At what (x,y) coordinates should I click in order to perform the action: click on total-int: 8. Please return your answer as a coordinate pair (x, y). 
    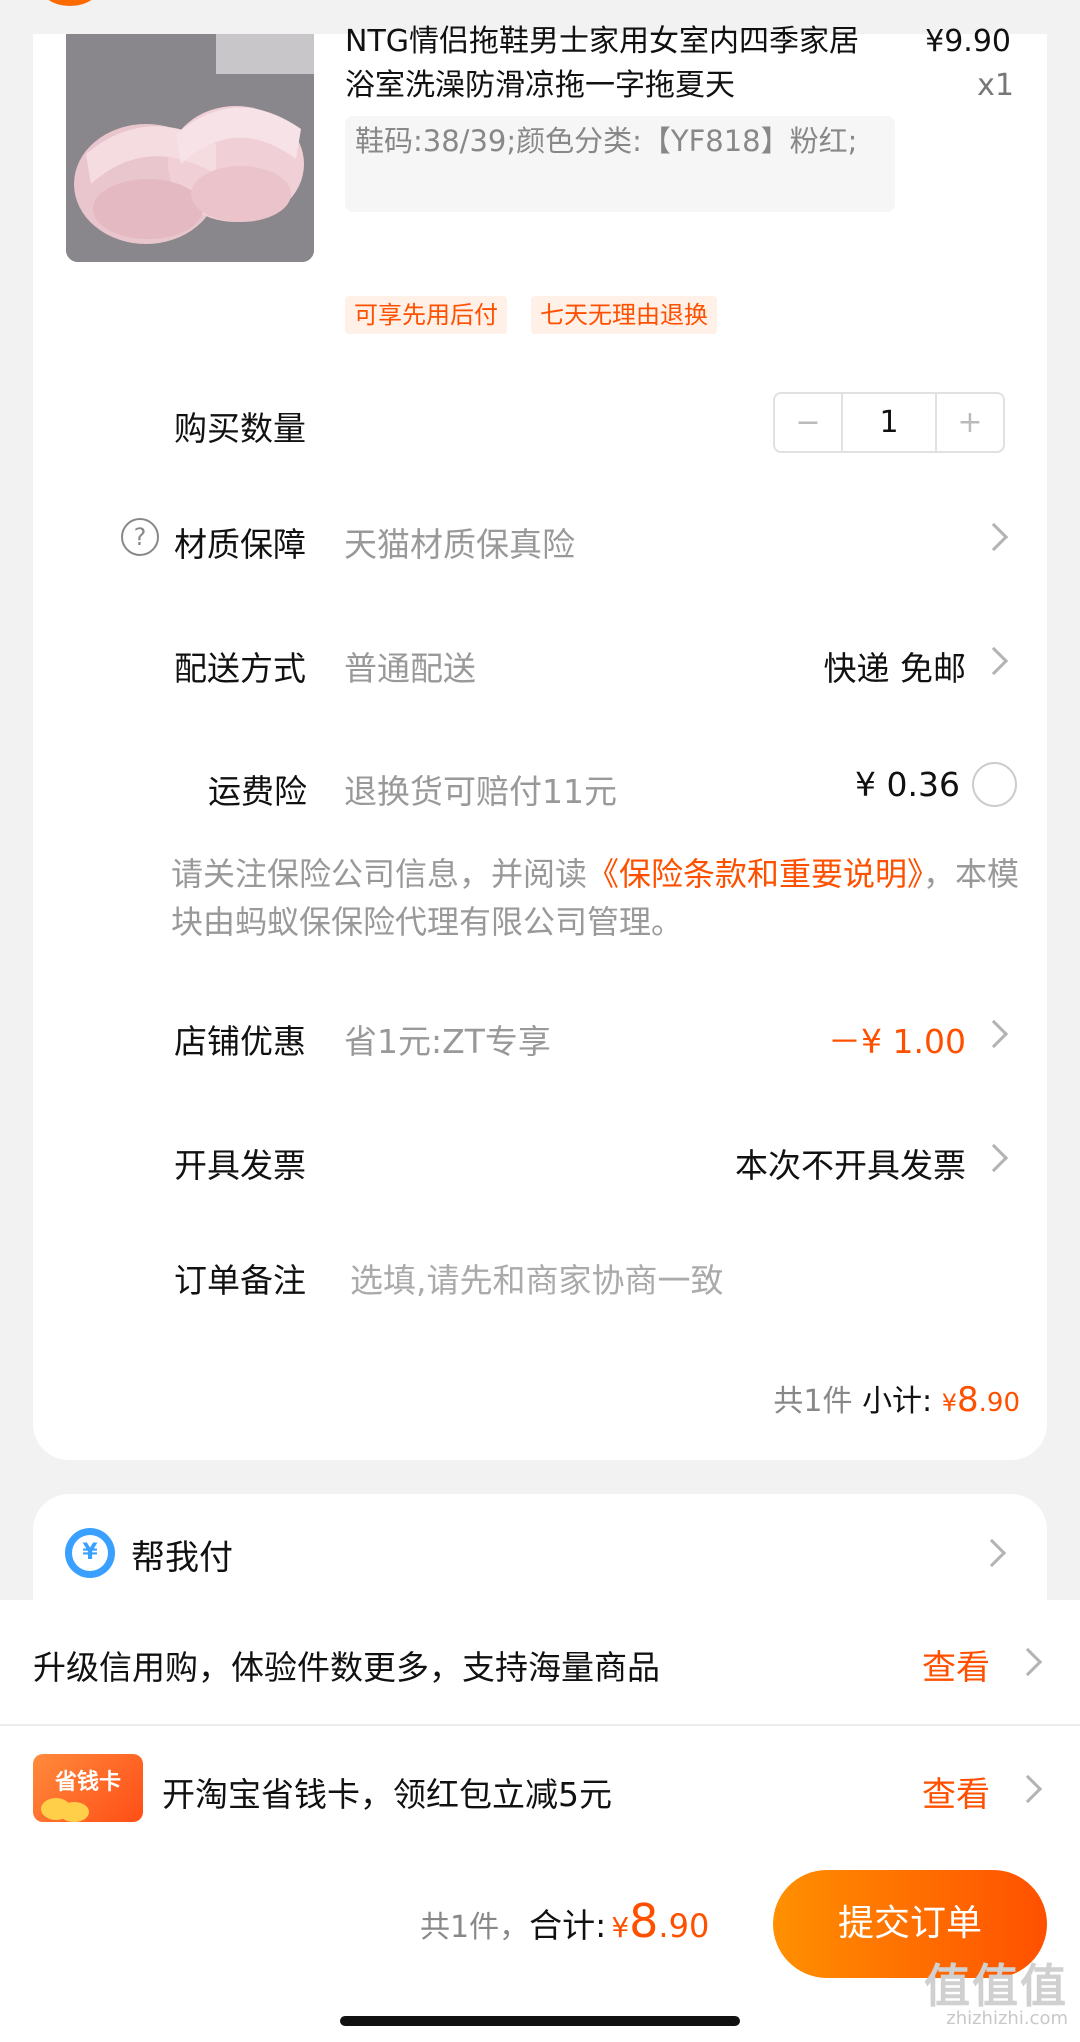
    Looking at the image, I should click on (644, 1921).